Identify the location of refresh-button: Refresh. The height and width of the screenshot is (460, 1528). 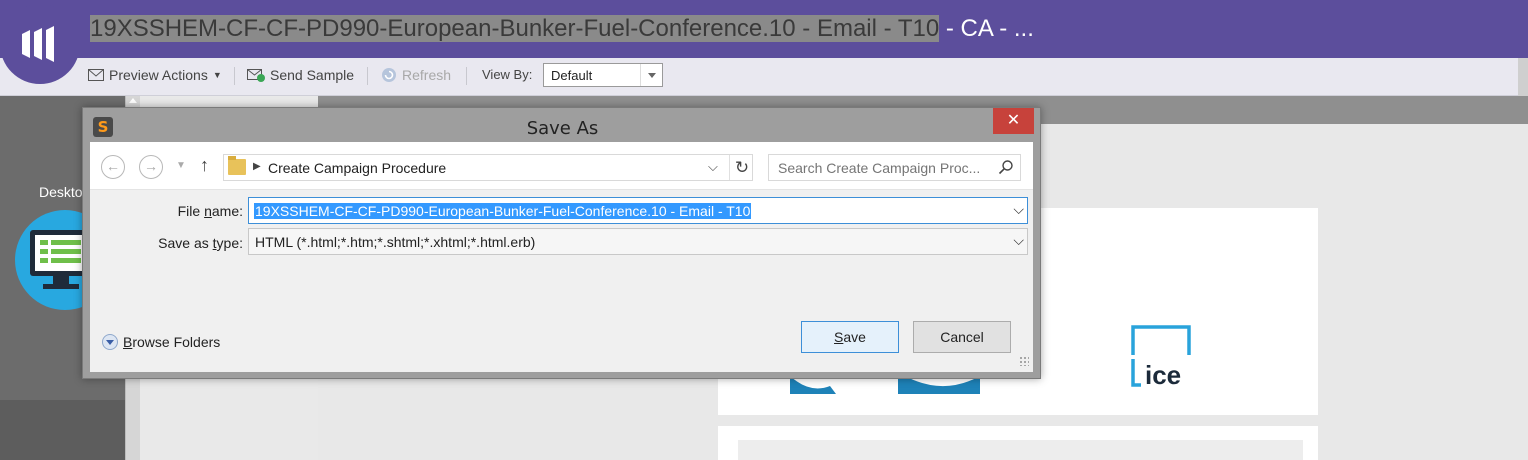
(416, 75).